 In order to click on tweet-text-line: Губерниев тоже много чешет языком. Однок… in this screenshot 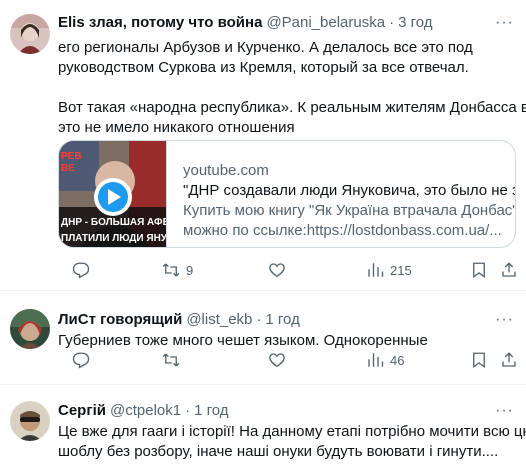, I will do `click(243, 340)`.